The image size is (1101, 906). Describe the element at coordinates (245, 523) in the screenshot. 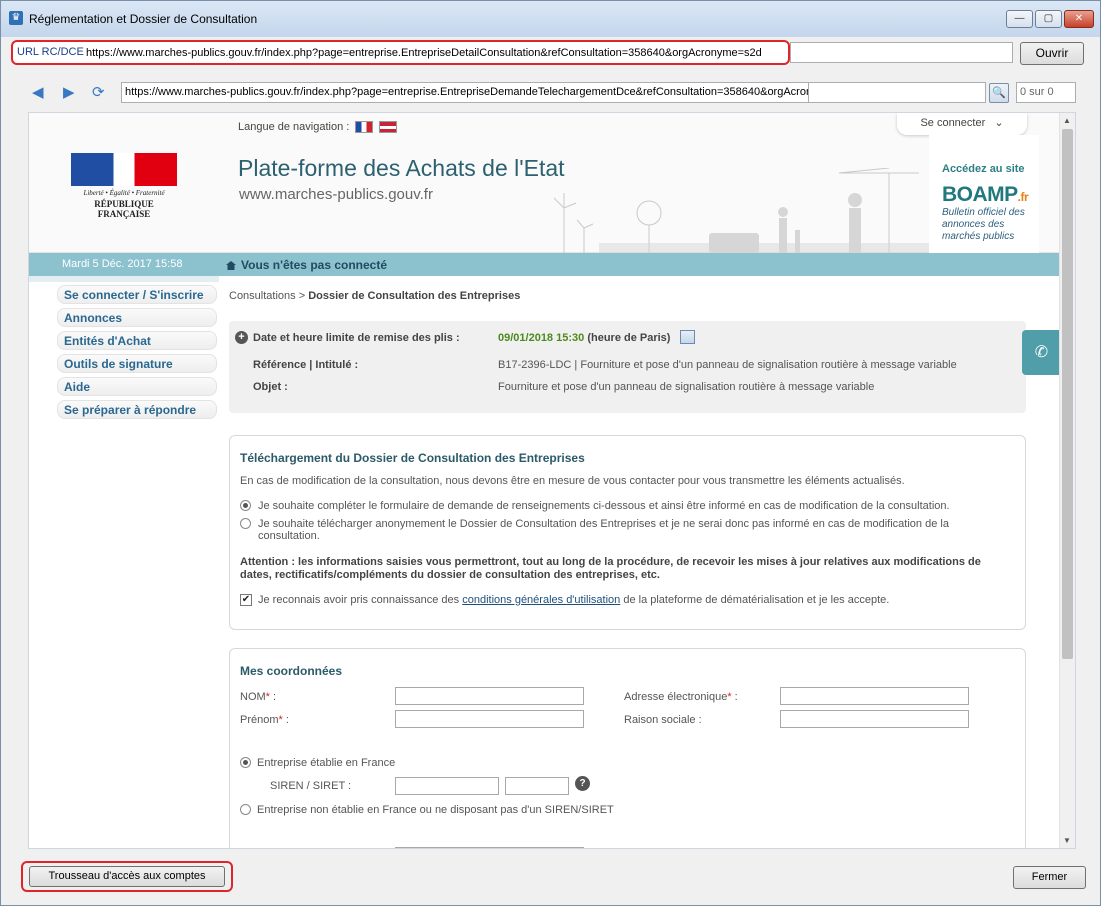

I see `radio-anonymous` at that location.